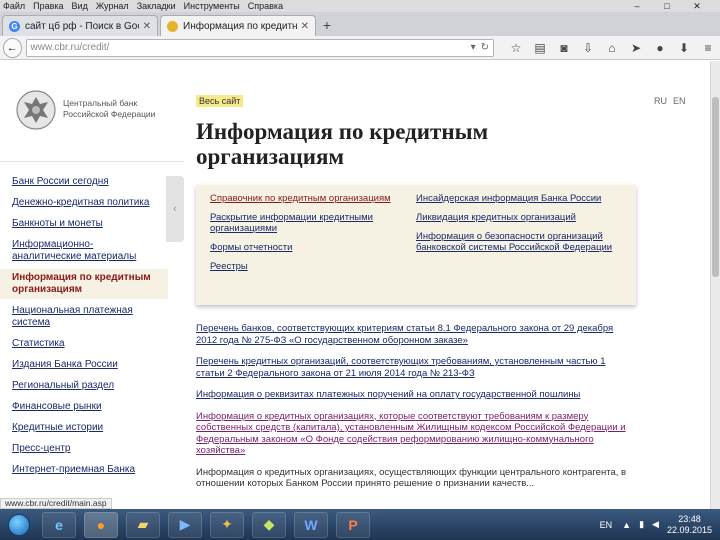 Image resolution: width=720 pixels, height=540 pixels. I want to click on menu-view: Вид, so click(80, 6).